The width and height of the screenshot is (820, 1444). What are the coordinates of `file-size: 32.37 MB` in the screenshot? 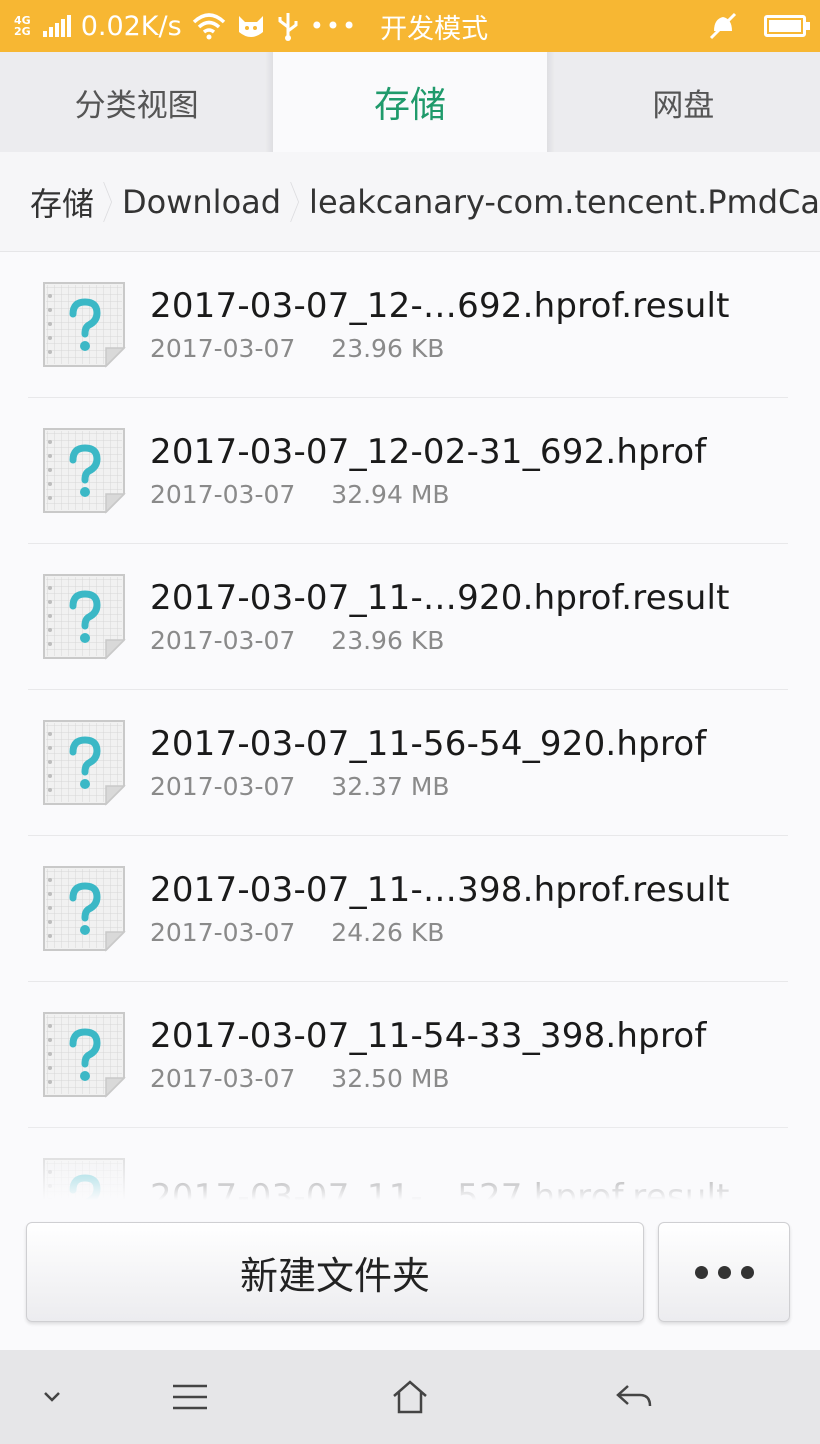 It's located at (390, 786).